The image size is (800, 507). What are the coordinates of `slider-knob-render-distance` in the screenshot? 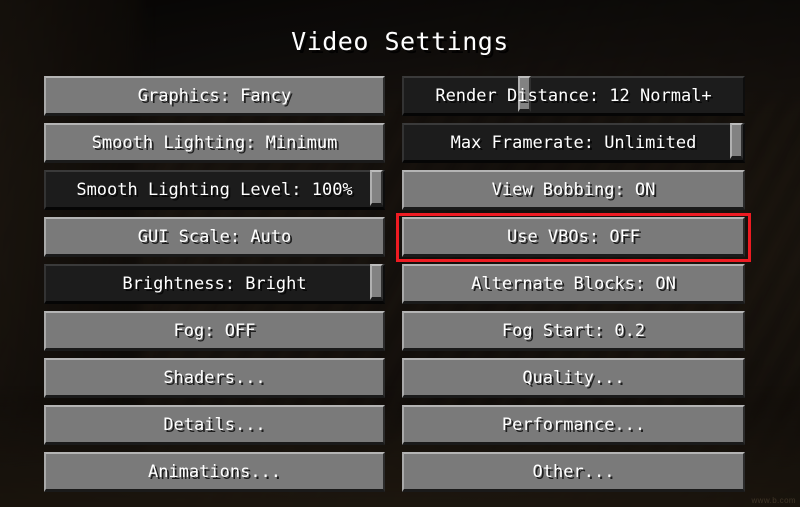 It's located at (524, 94).